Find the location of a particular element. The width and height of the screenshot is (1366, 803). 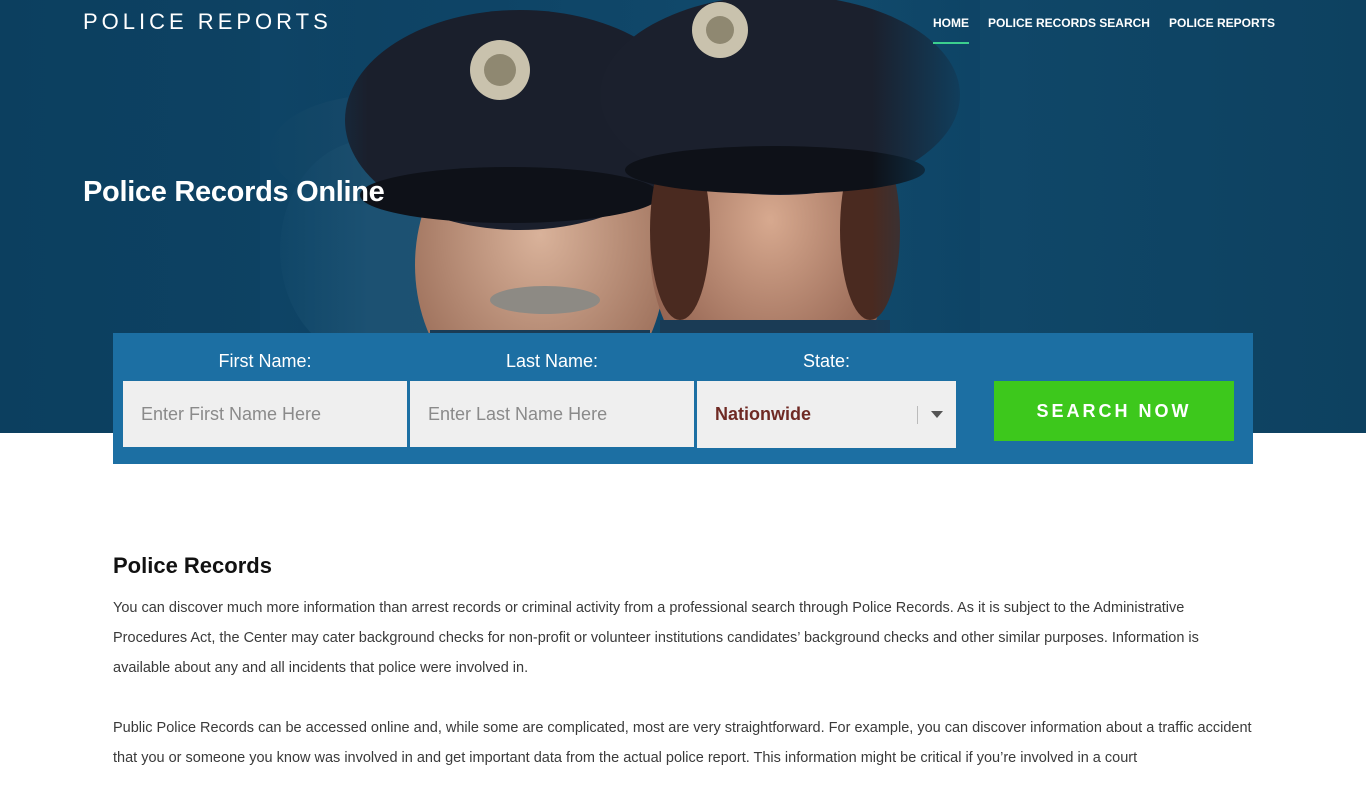

first-name-input is located at coordinates (265, 414).